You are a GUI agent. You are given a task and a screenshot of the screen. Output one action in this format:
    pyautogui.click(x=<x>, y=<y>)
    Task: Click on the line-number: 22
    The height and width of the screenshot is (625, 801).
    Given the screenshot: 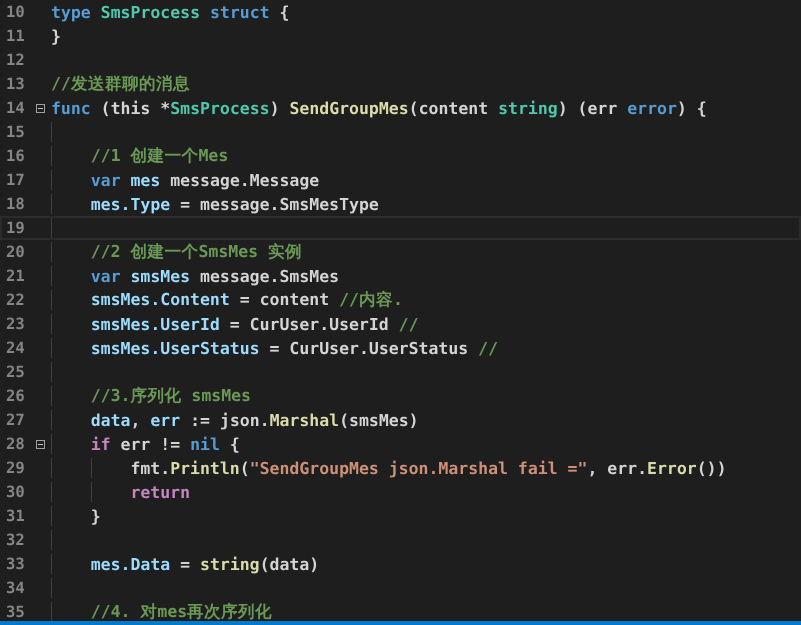 What is the action you would take?
    pyautogui.click(x=15, y=300)
    